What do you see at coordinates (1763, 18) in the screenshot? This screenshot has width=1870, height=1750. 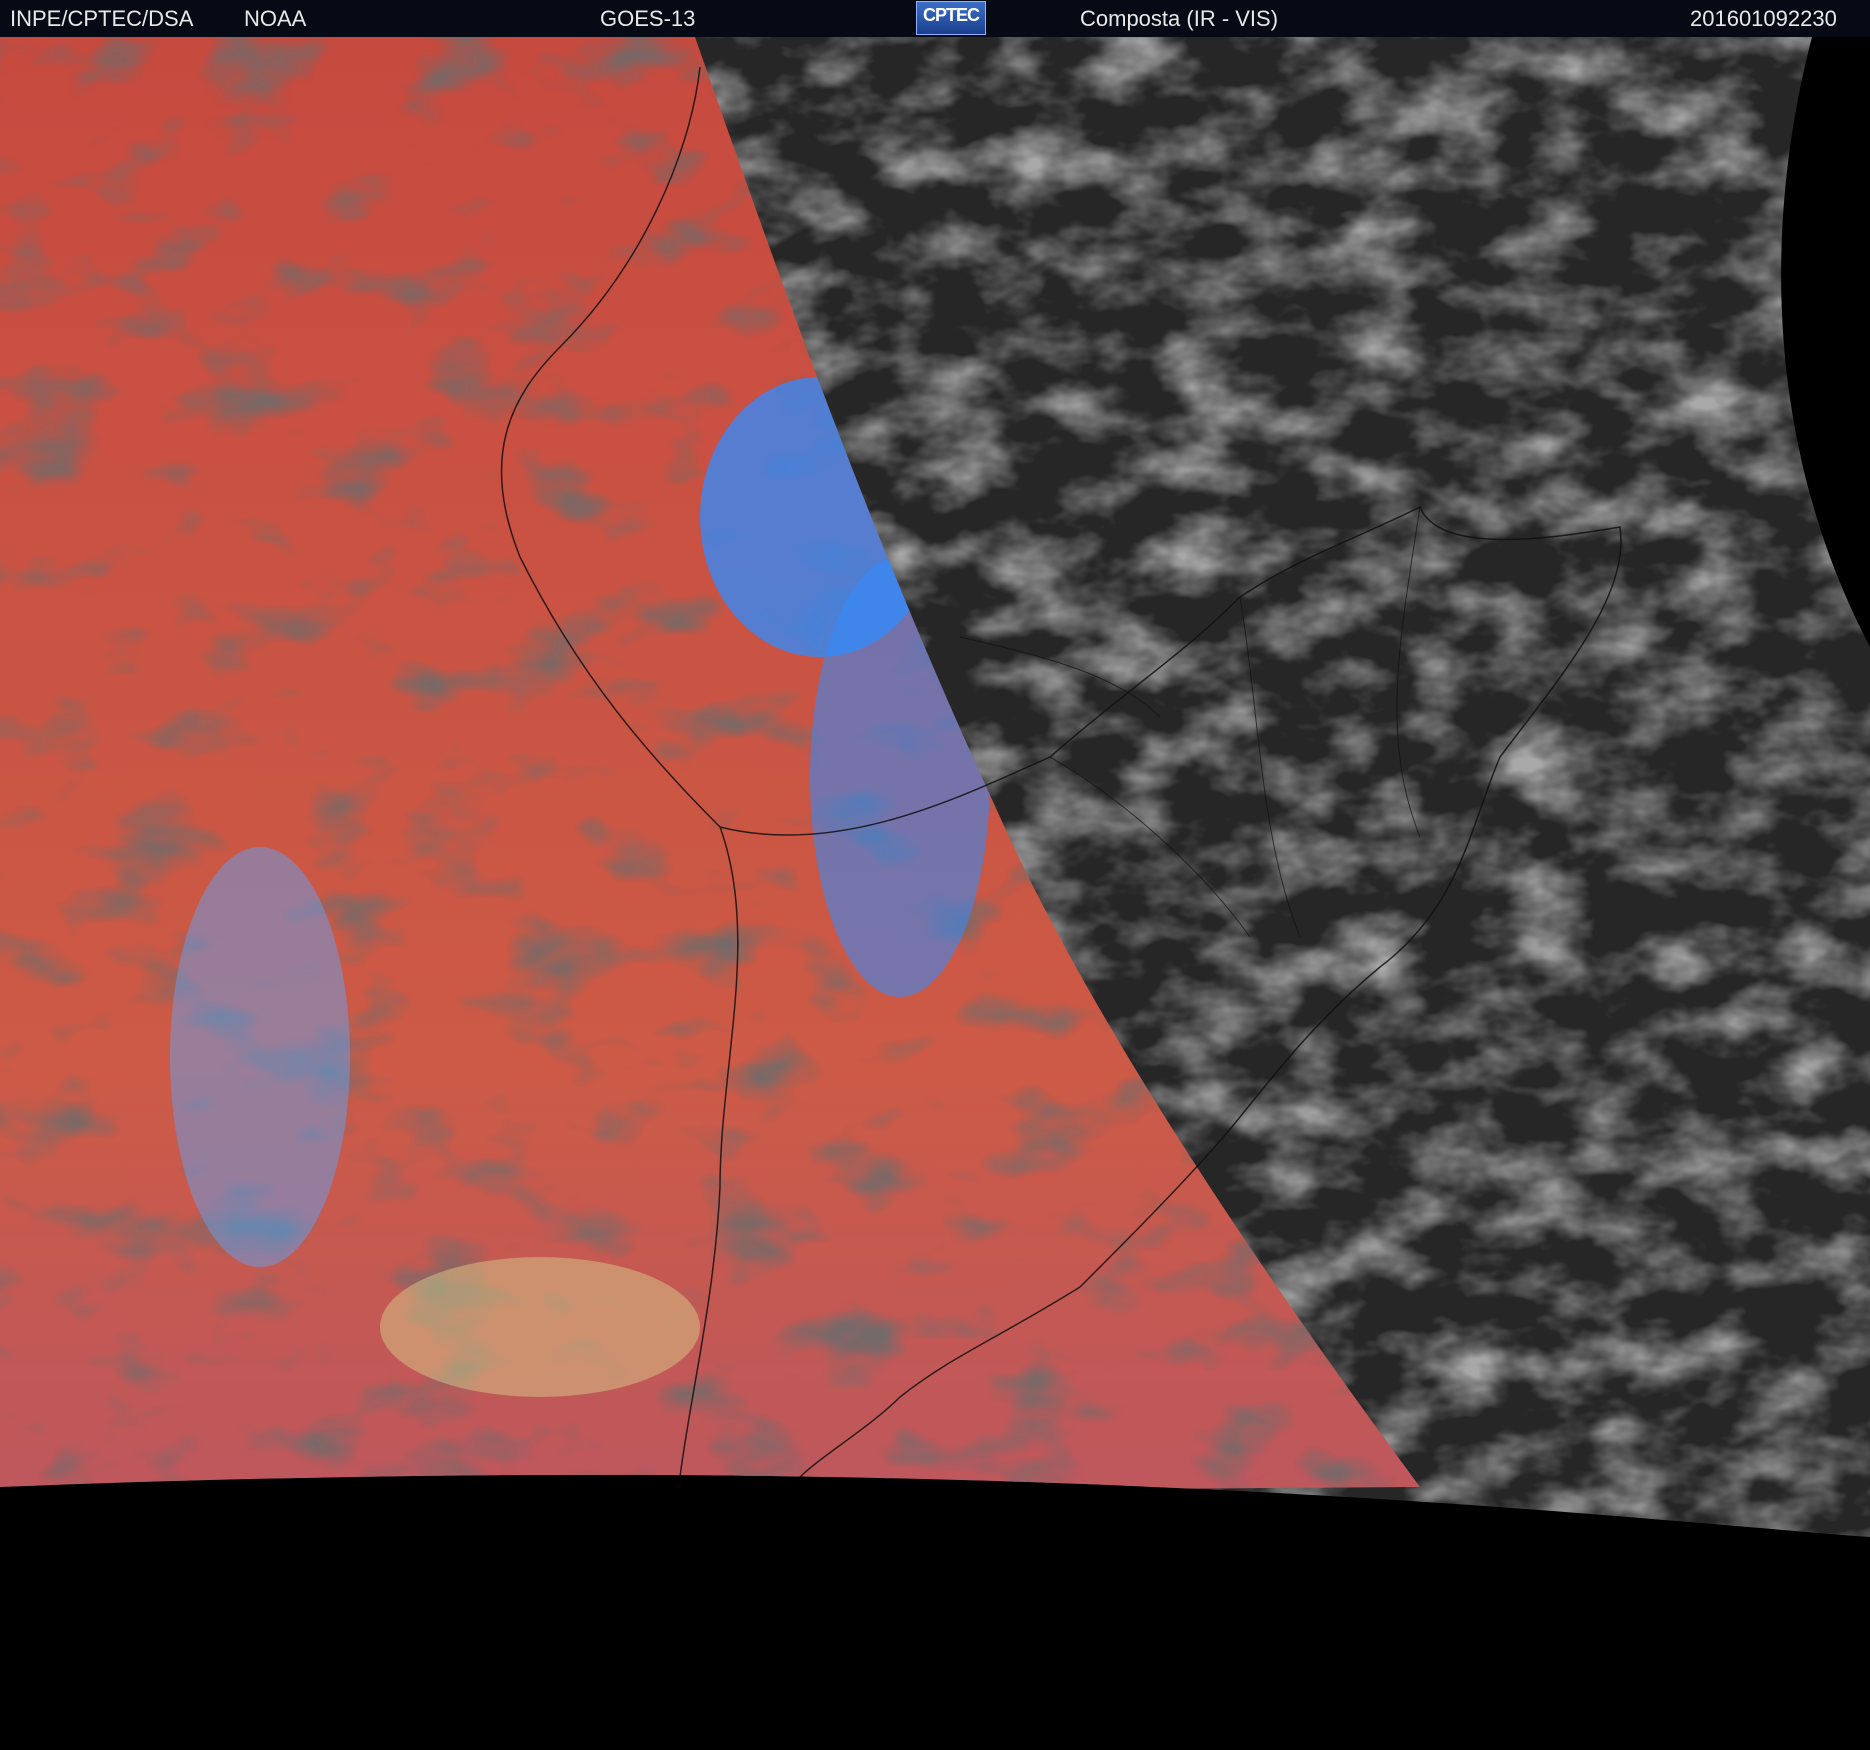 I see `timestamp-label: 201601092230` at bounding box center [1763, 18].